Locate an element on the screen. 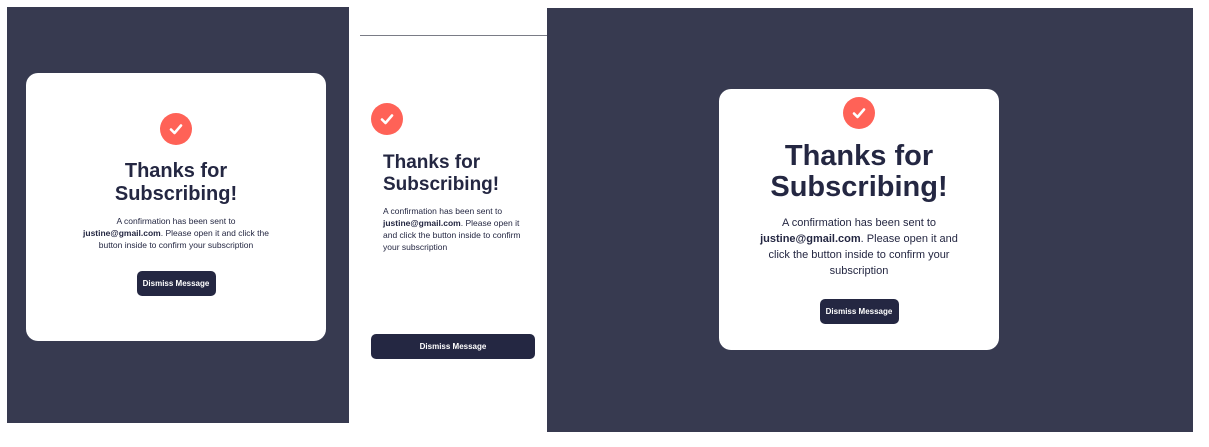 Image resolution: width=1209 pixels, height=447 pixels. divider is located at coordinates (453, 35).